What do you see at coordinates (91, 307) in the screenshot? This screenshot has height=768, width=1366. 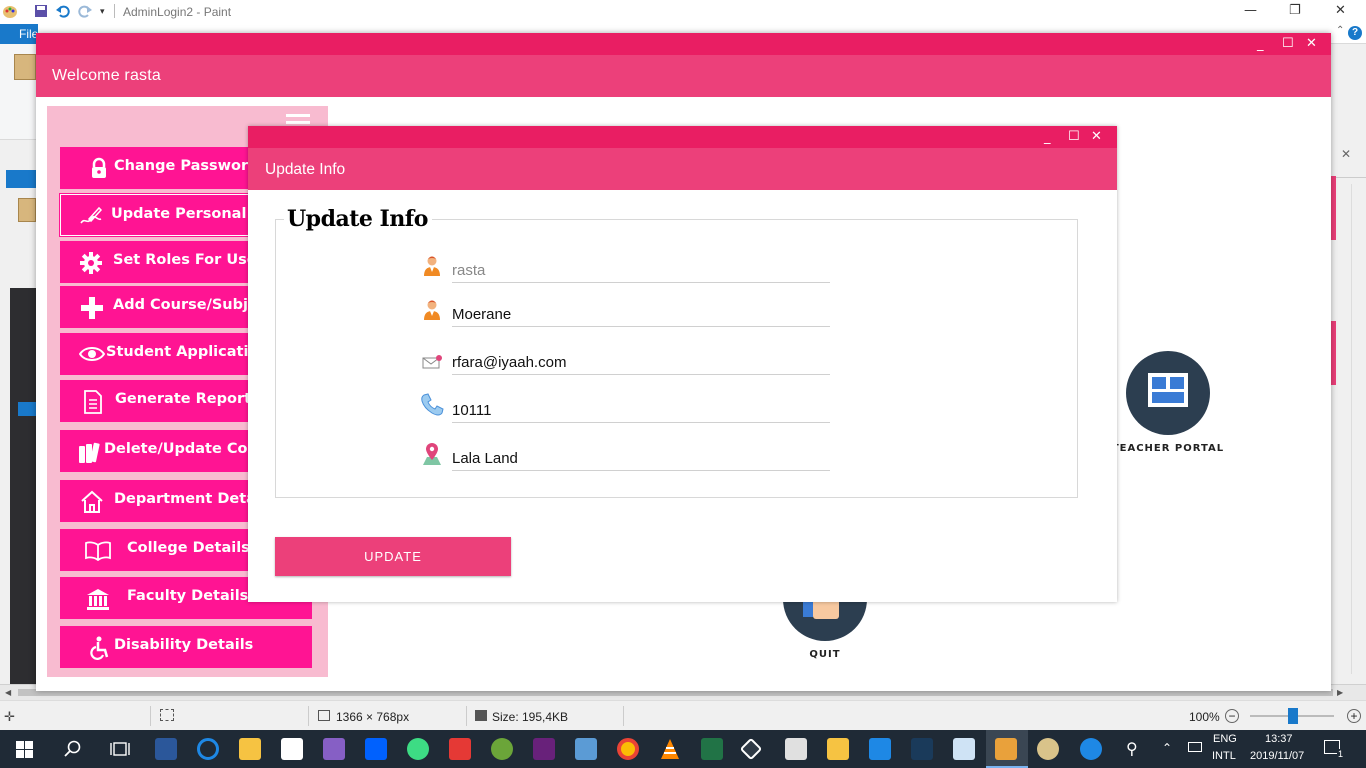 I see `plus-icon` at bounding box center [91, 307].